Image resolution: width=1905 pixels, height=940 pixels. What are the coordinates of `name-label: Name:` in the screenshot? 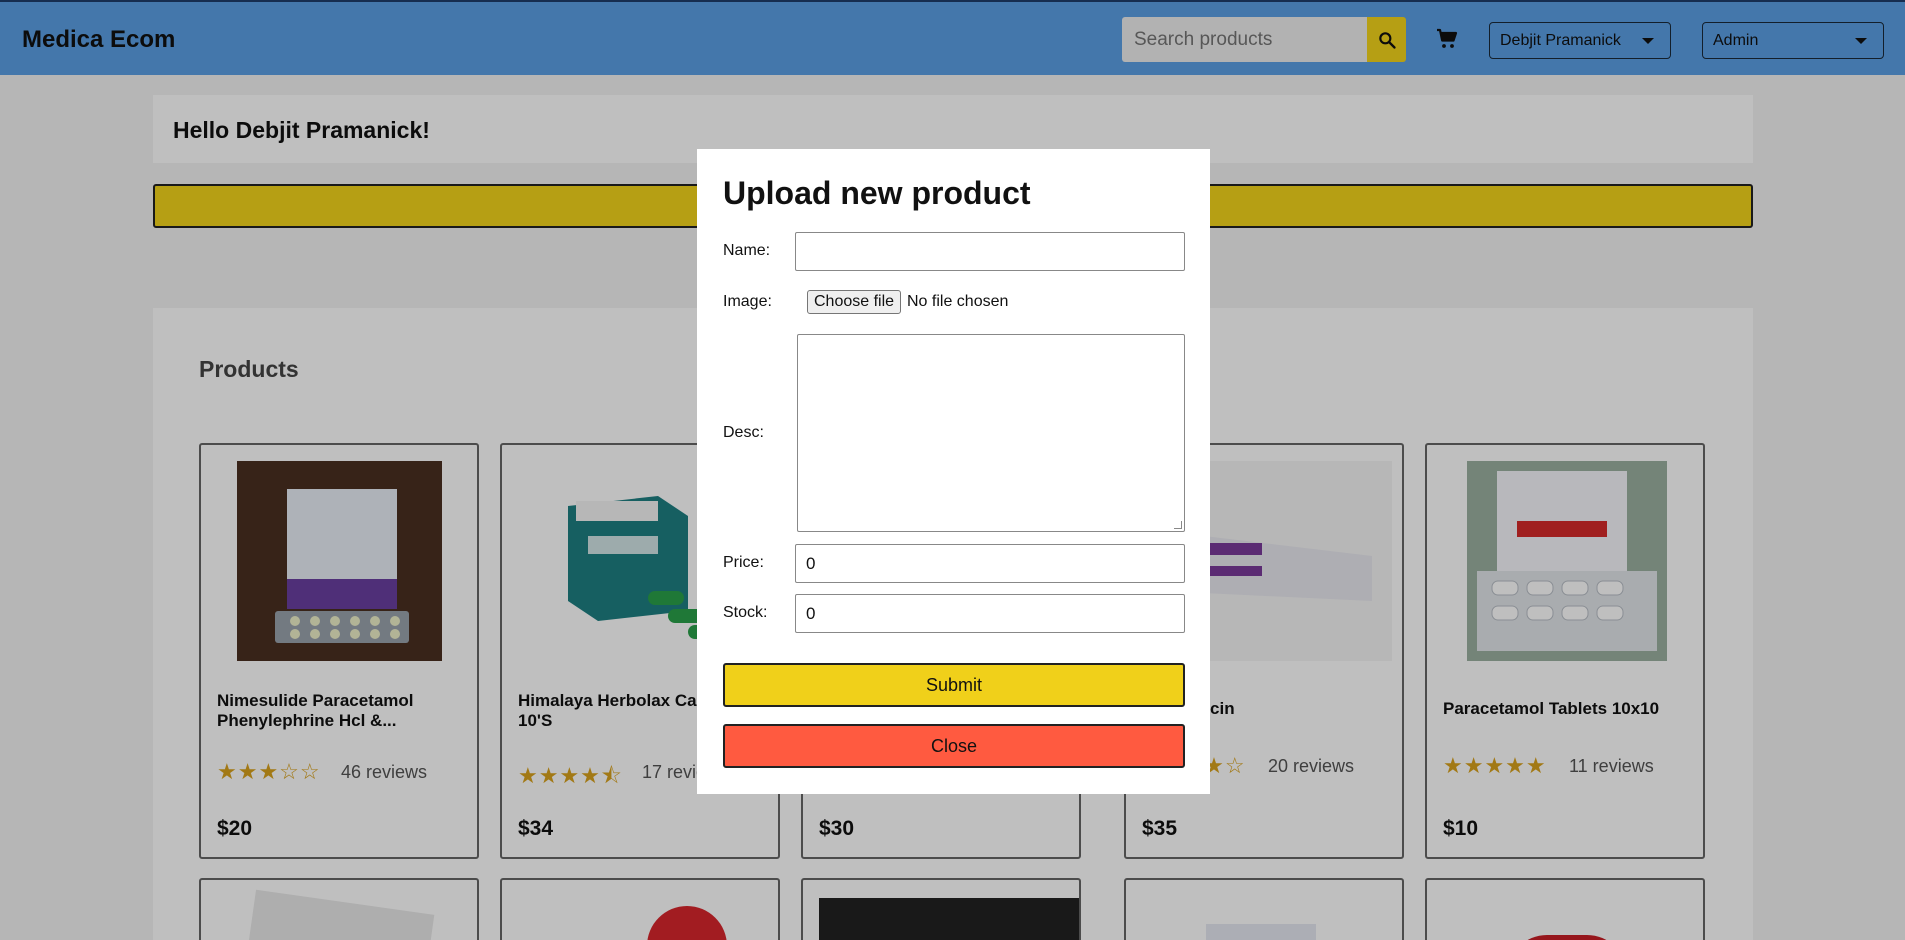 It's located at (747, 250).